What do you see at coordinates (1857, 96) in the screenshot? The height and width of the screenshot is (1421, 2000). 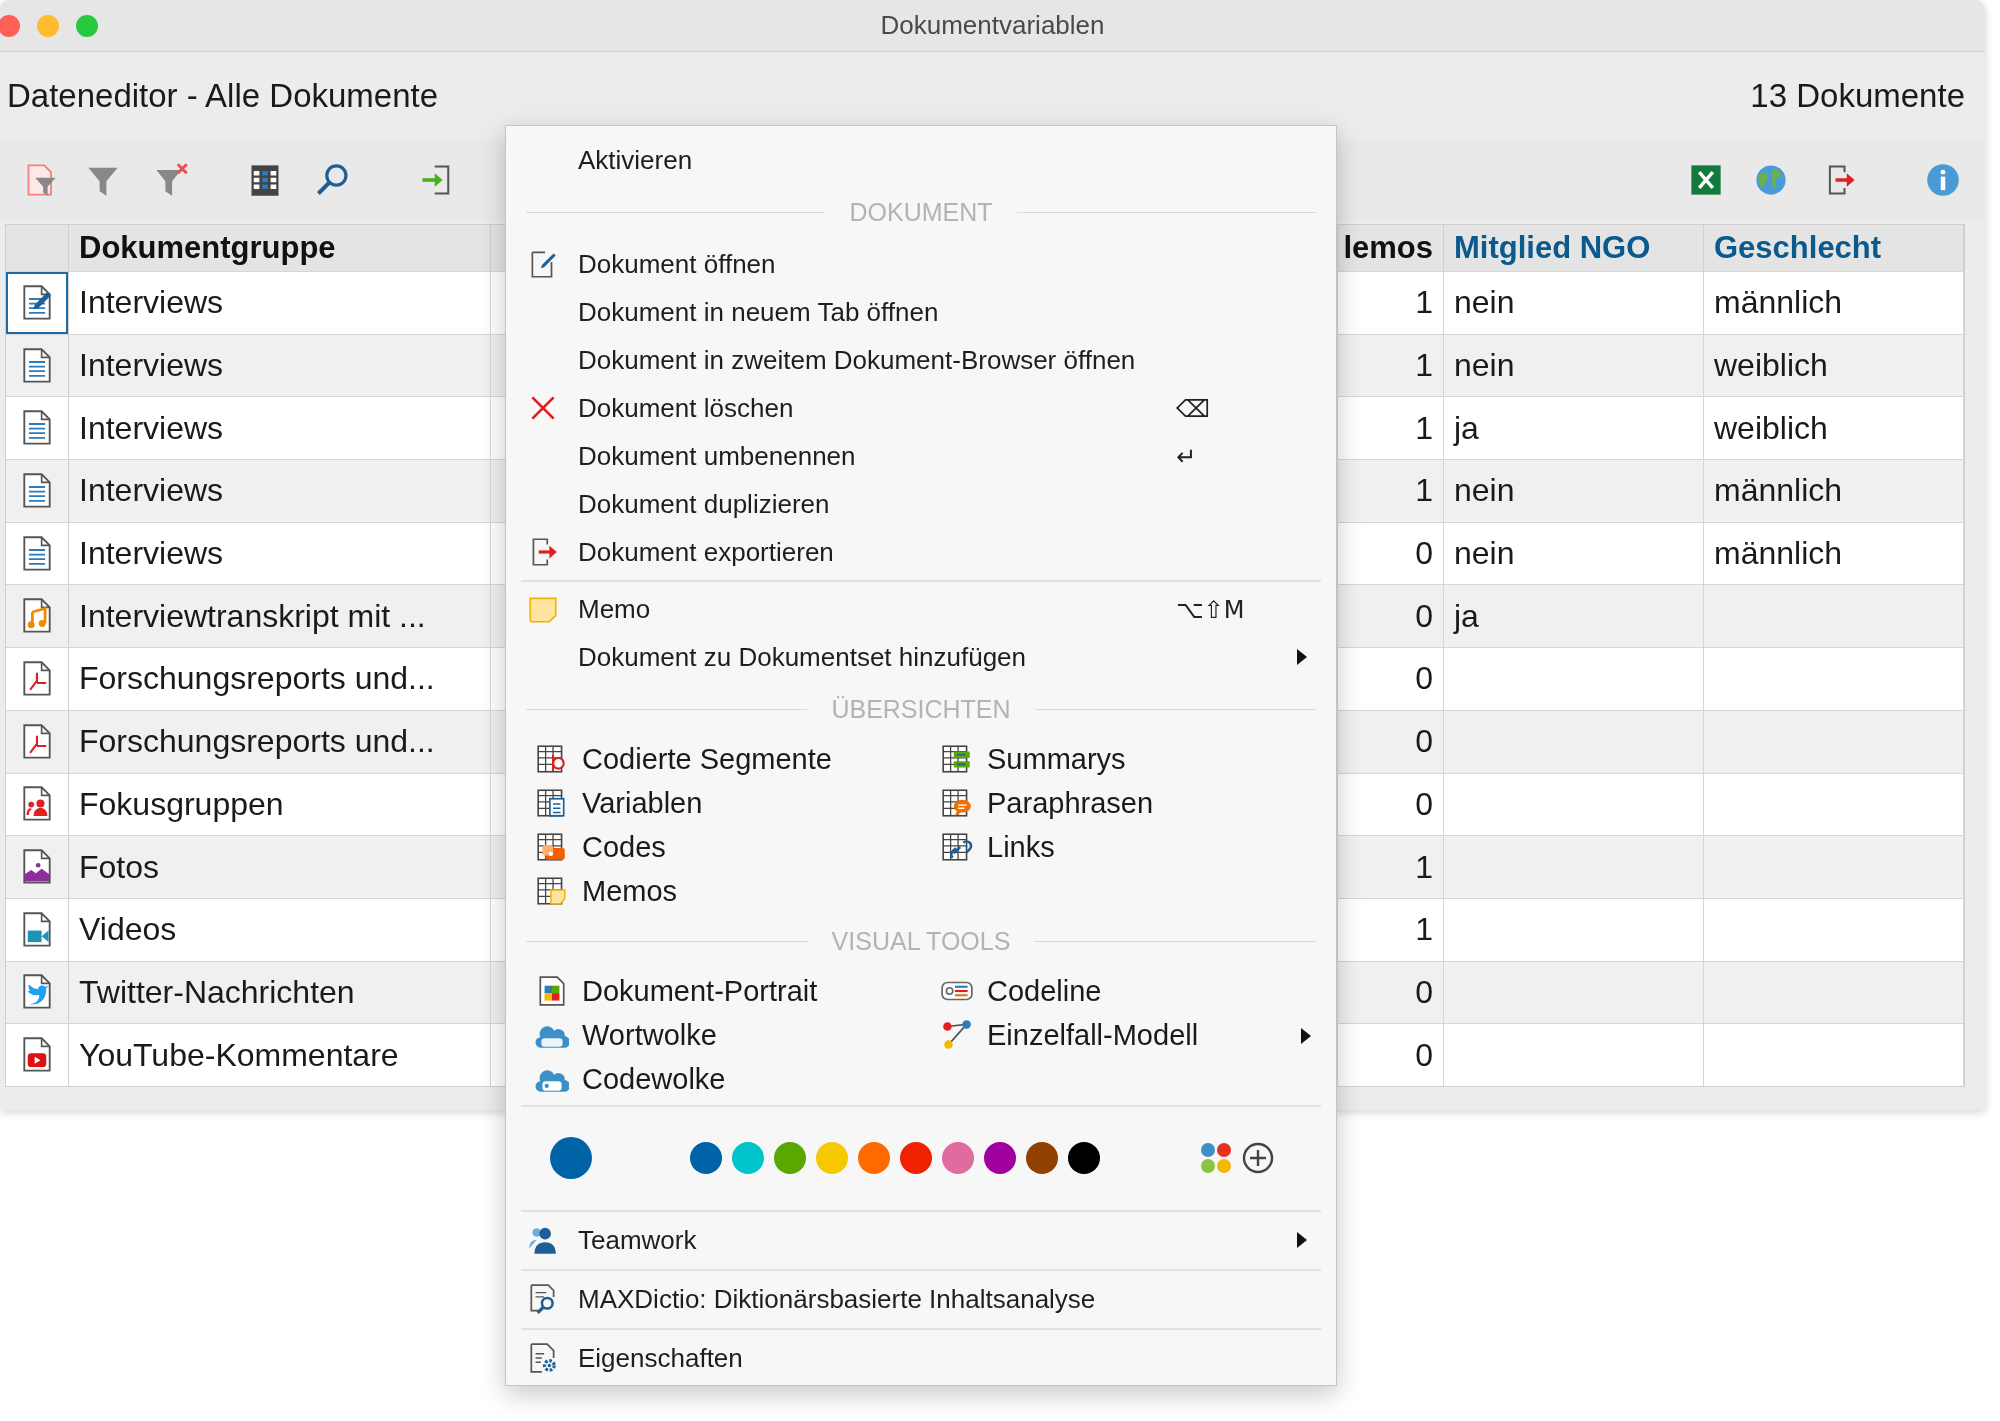 I see `document-count: 13 Dokumente` at bounding box center [1857, 96].